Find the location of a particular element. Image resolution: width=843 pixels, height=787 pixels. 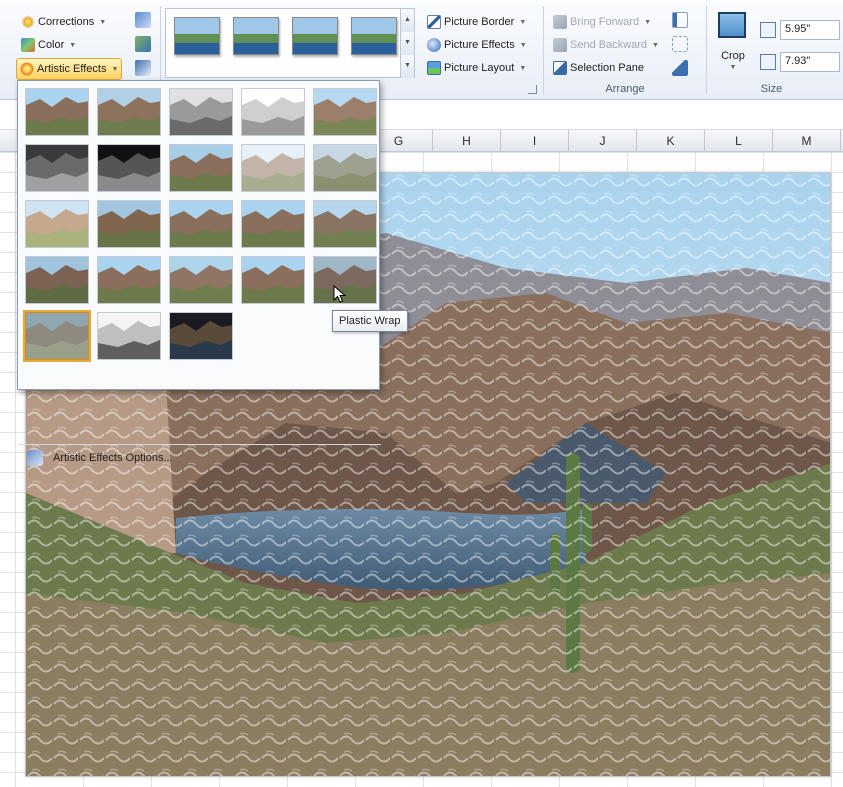

selection-pane-icon is located at coordinates (560, 68).